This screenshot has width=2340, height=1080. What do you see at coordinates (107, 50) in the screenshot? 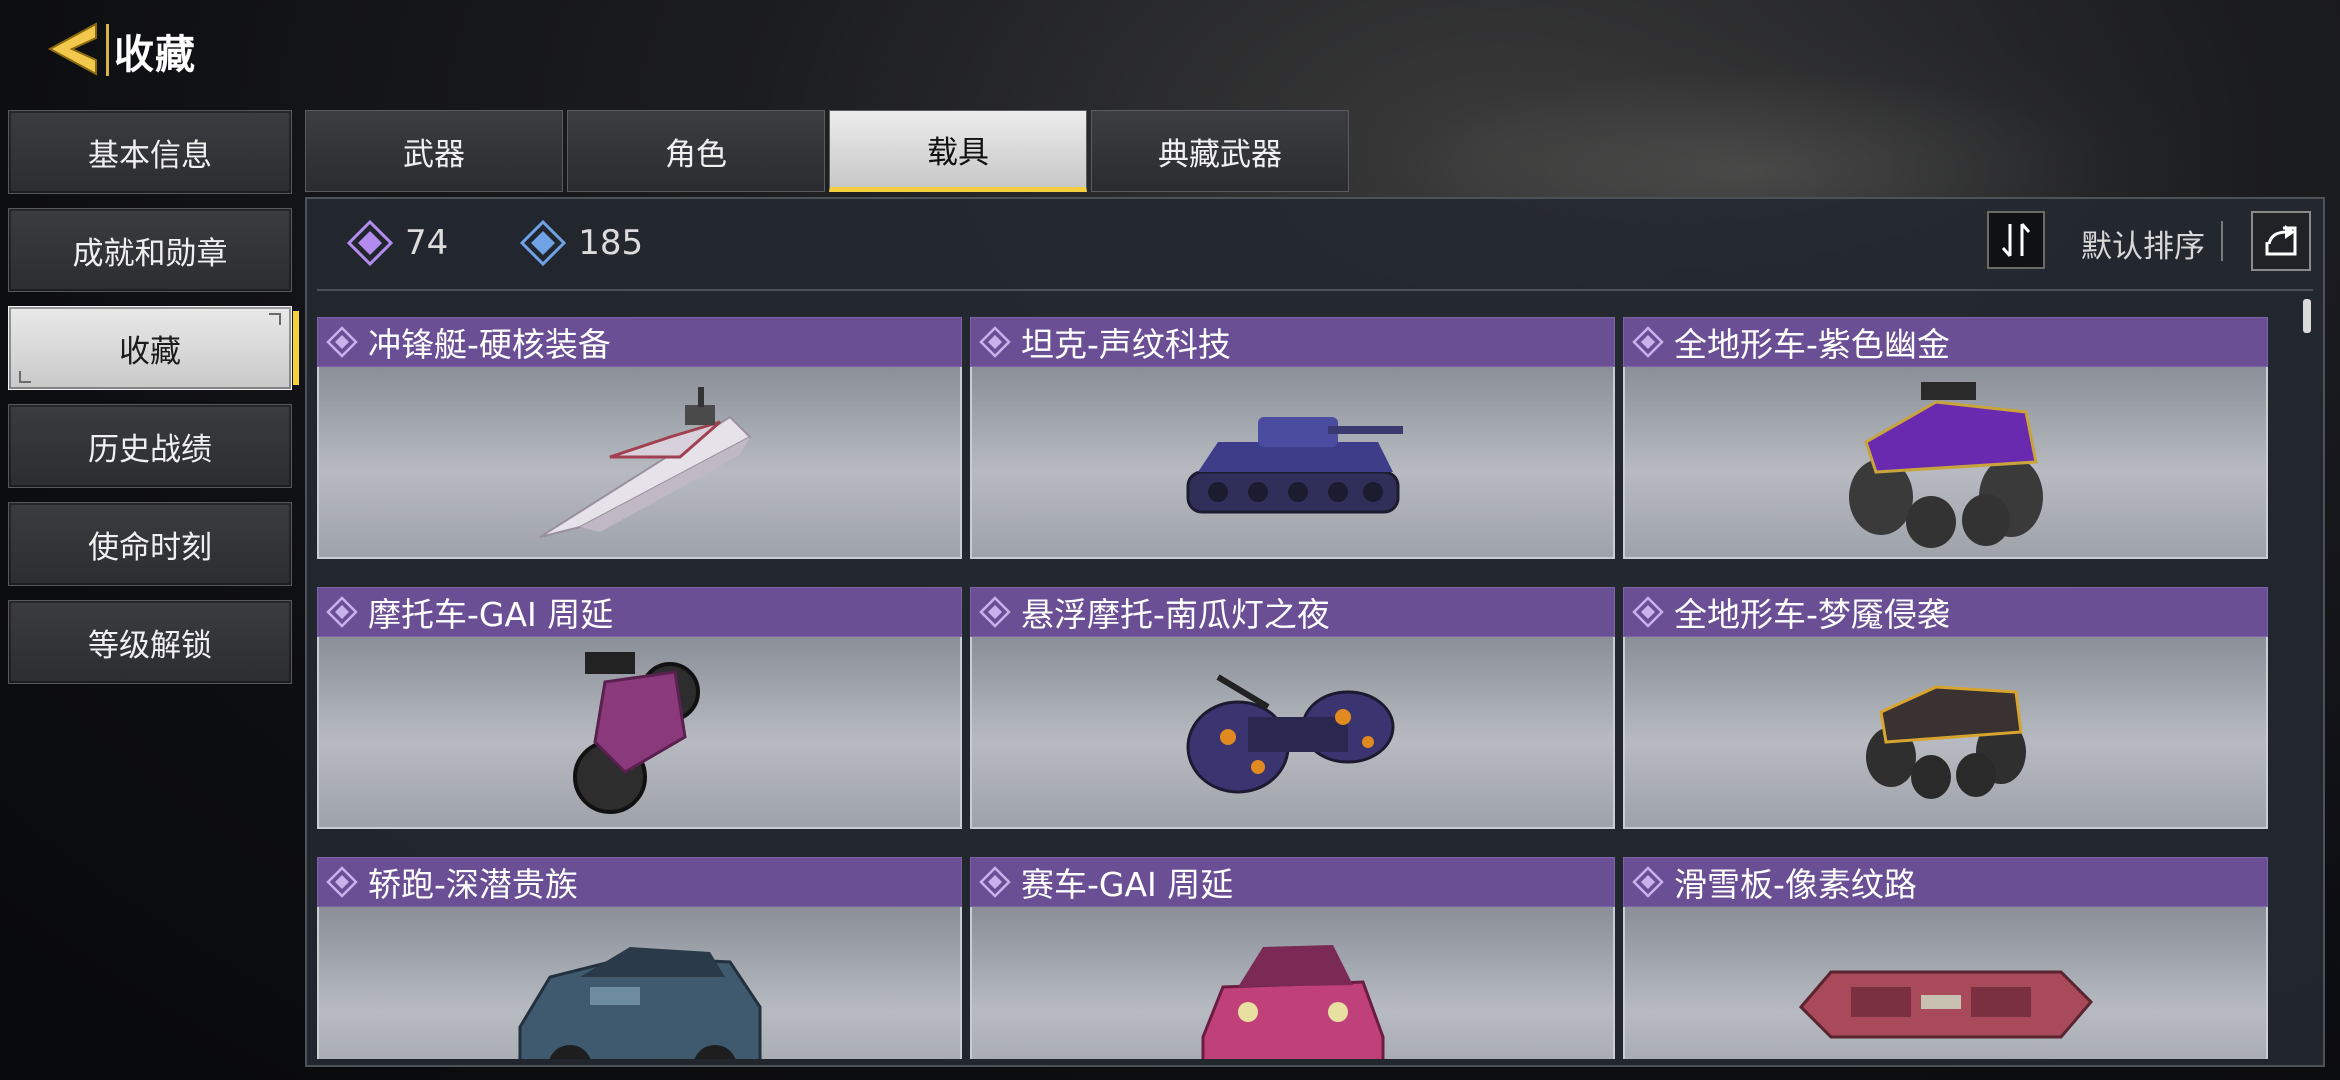
I see `title-separator` at bounding box center [107, 50].